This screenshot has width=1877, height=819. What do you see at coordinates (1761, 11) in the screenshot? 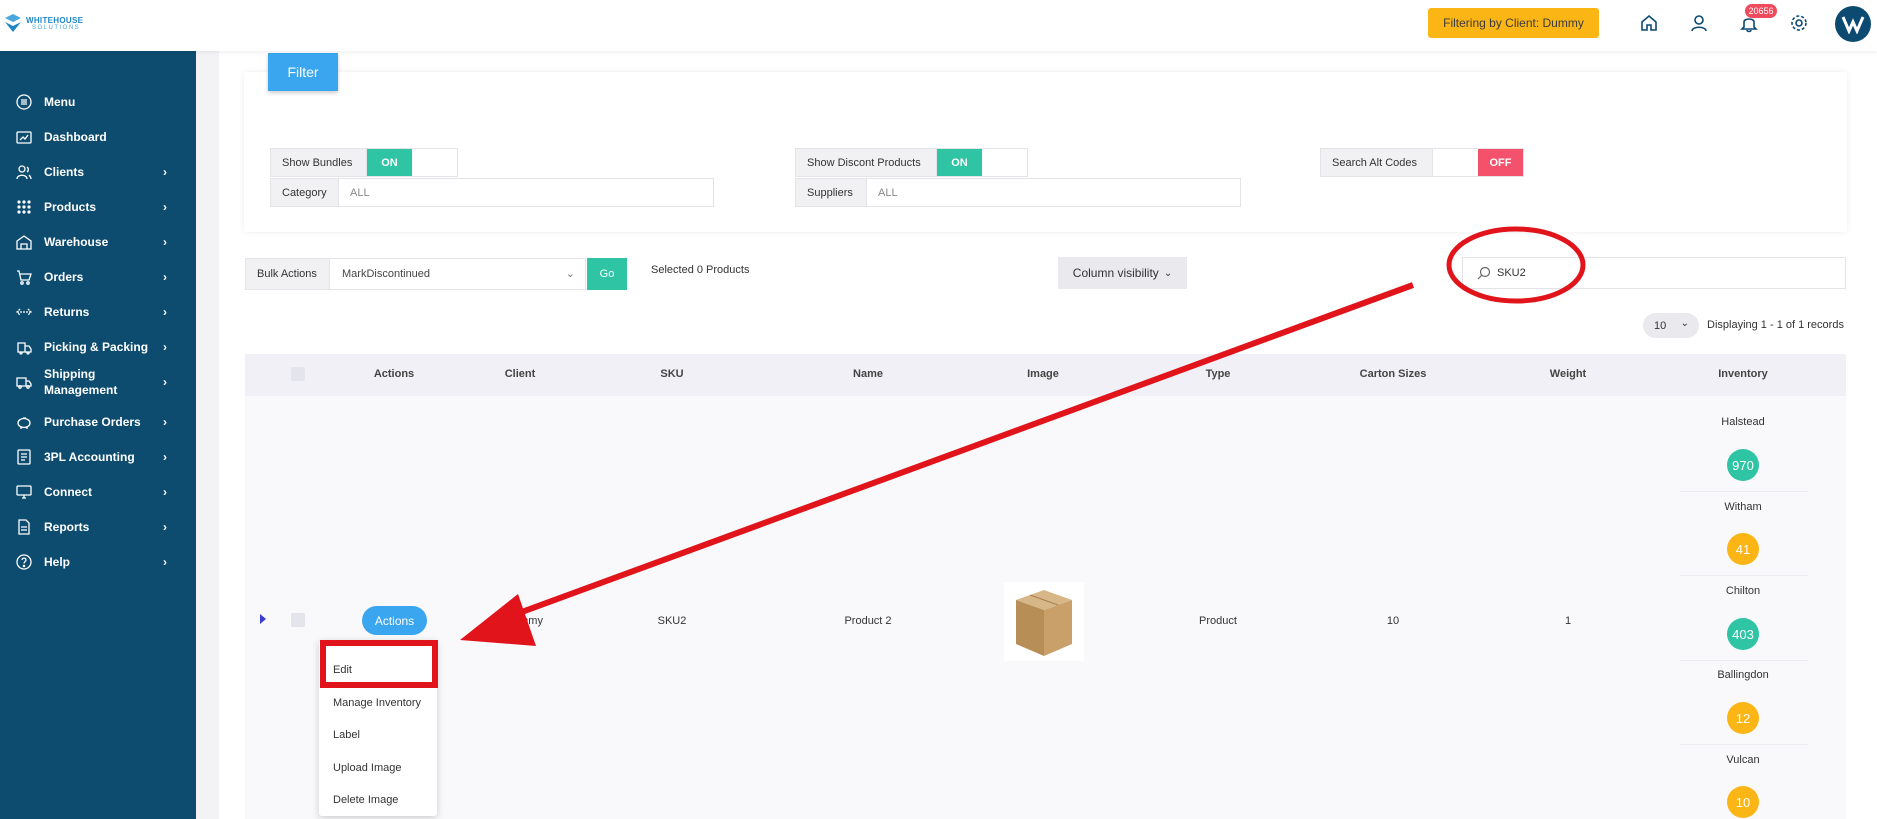
I see `notification-count-badge: 20656` at bounding box center [1761, 11].